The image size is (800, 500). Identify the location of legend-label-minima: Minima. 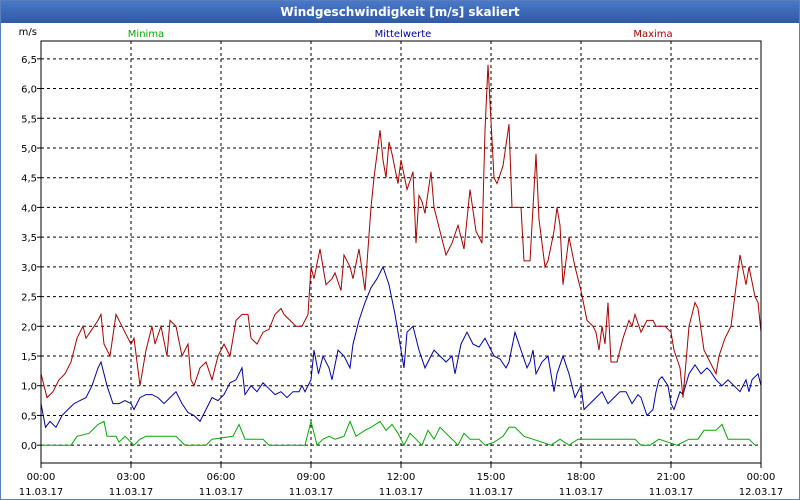
(146, 34).